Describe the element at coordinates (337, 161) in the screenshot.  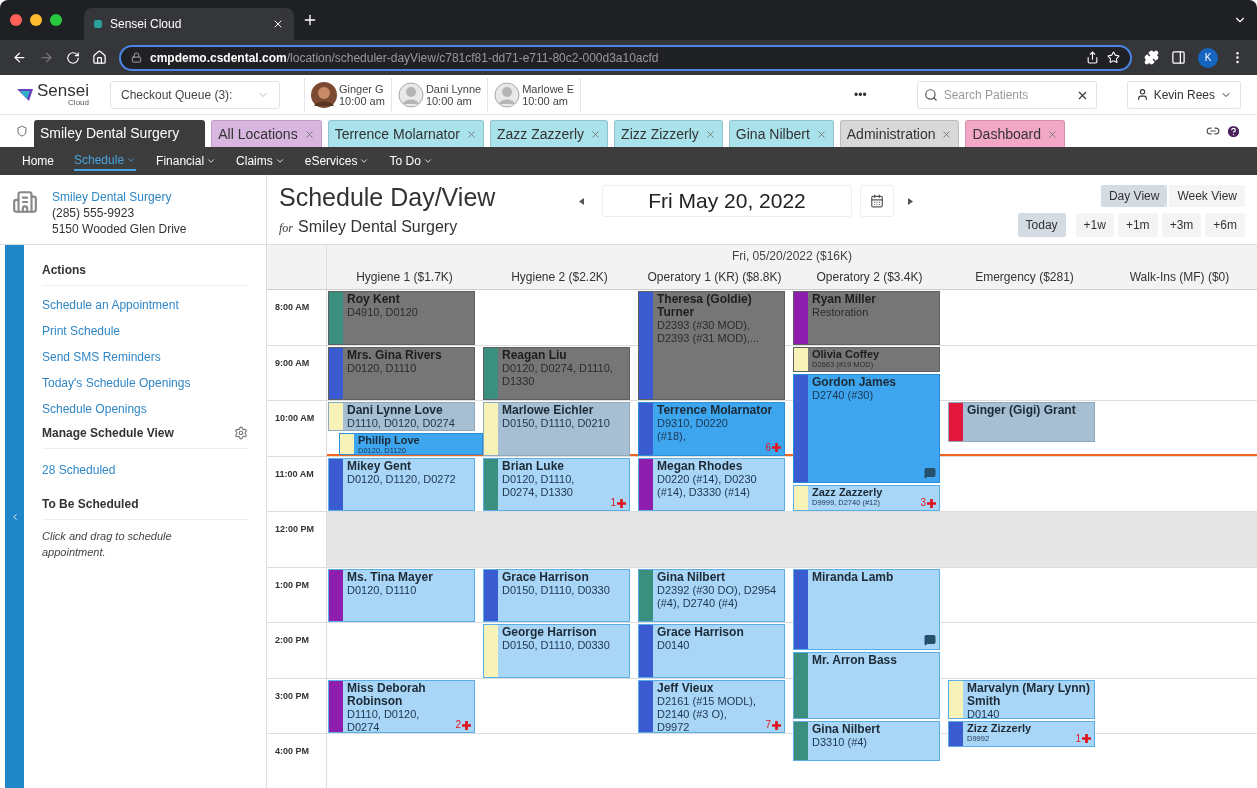
I see `nav-menu-item: eServices` at that location.